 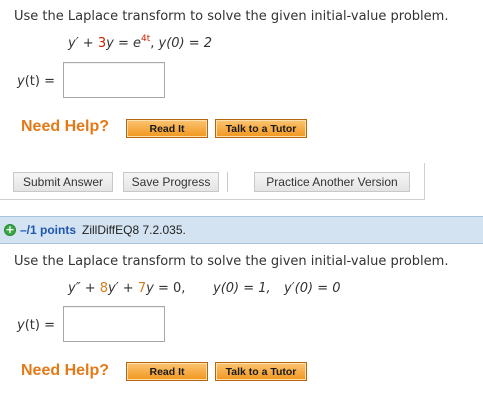 I want to click on question1-equation: y′ + 3y = e4t, y(0) = 2, so click(x=140, y=43).